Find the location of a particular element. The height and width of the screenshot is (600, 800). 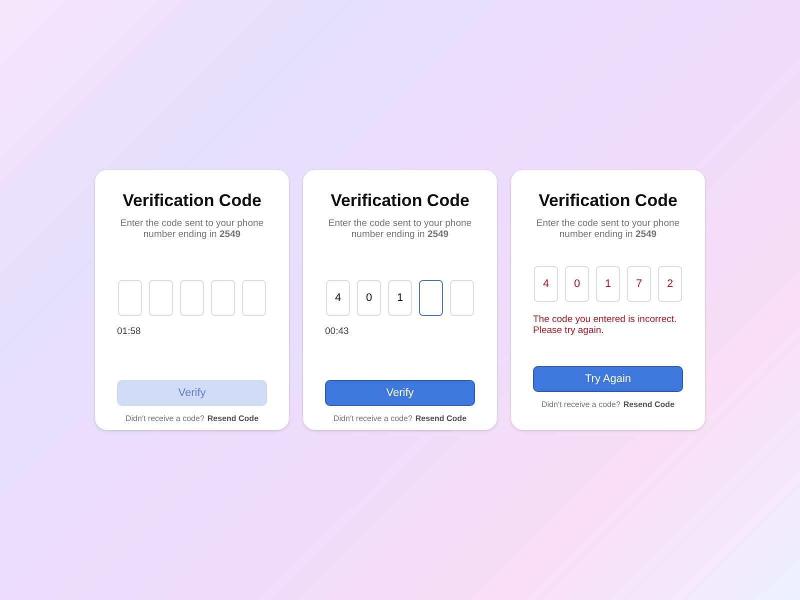

code-digit-field is located at coordinates (431, 298).